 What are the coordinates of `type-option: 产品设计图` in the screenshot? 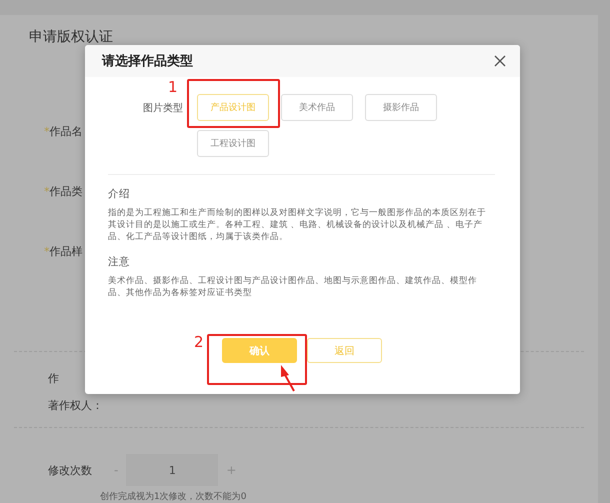 It's located at (233, 107).